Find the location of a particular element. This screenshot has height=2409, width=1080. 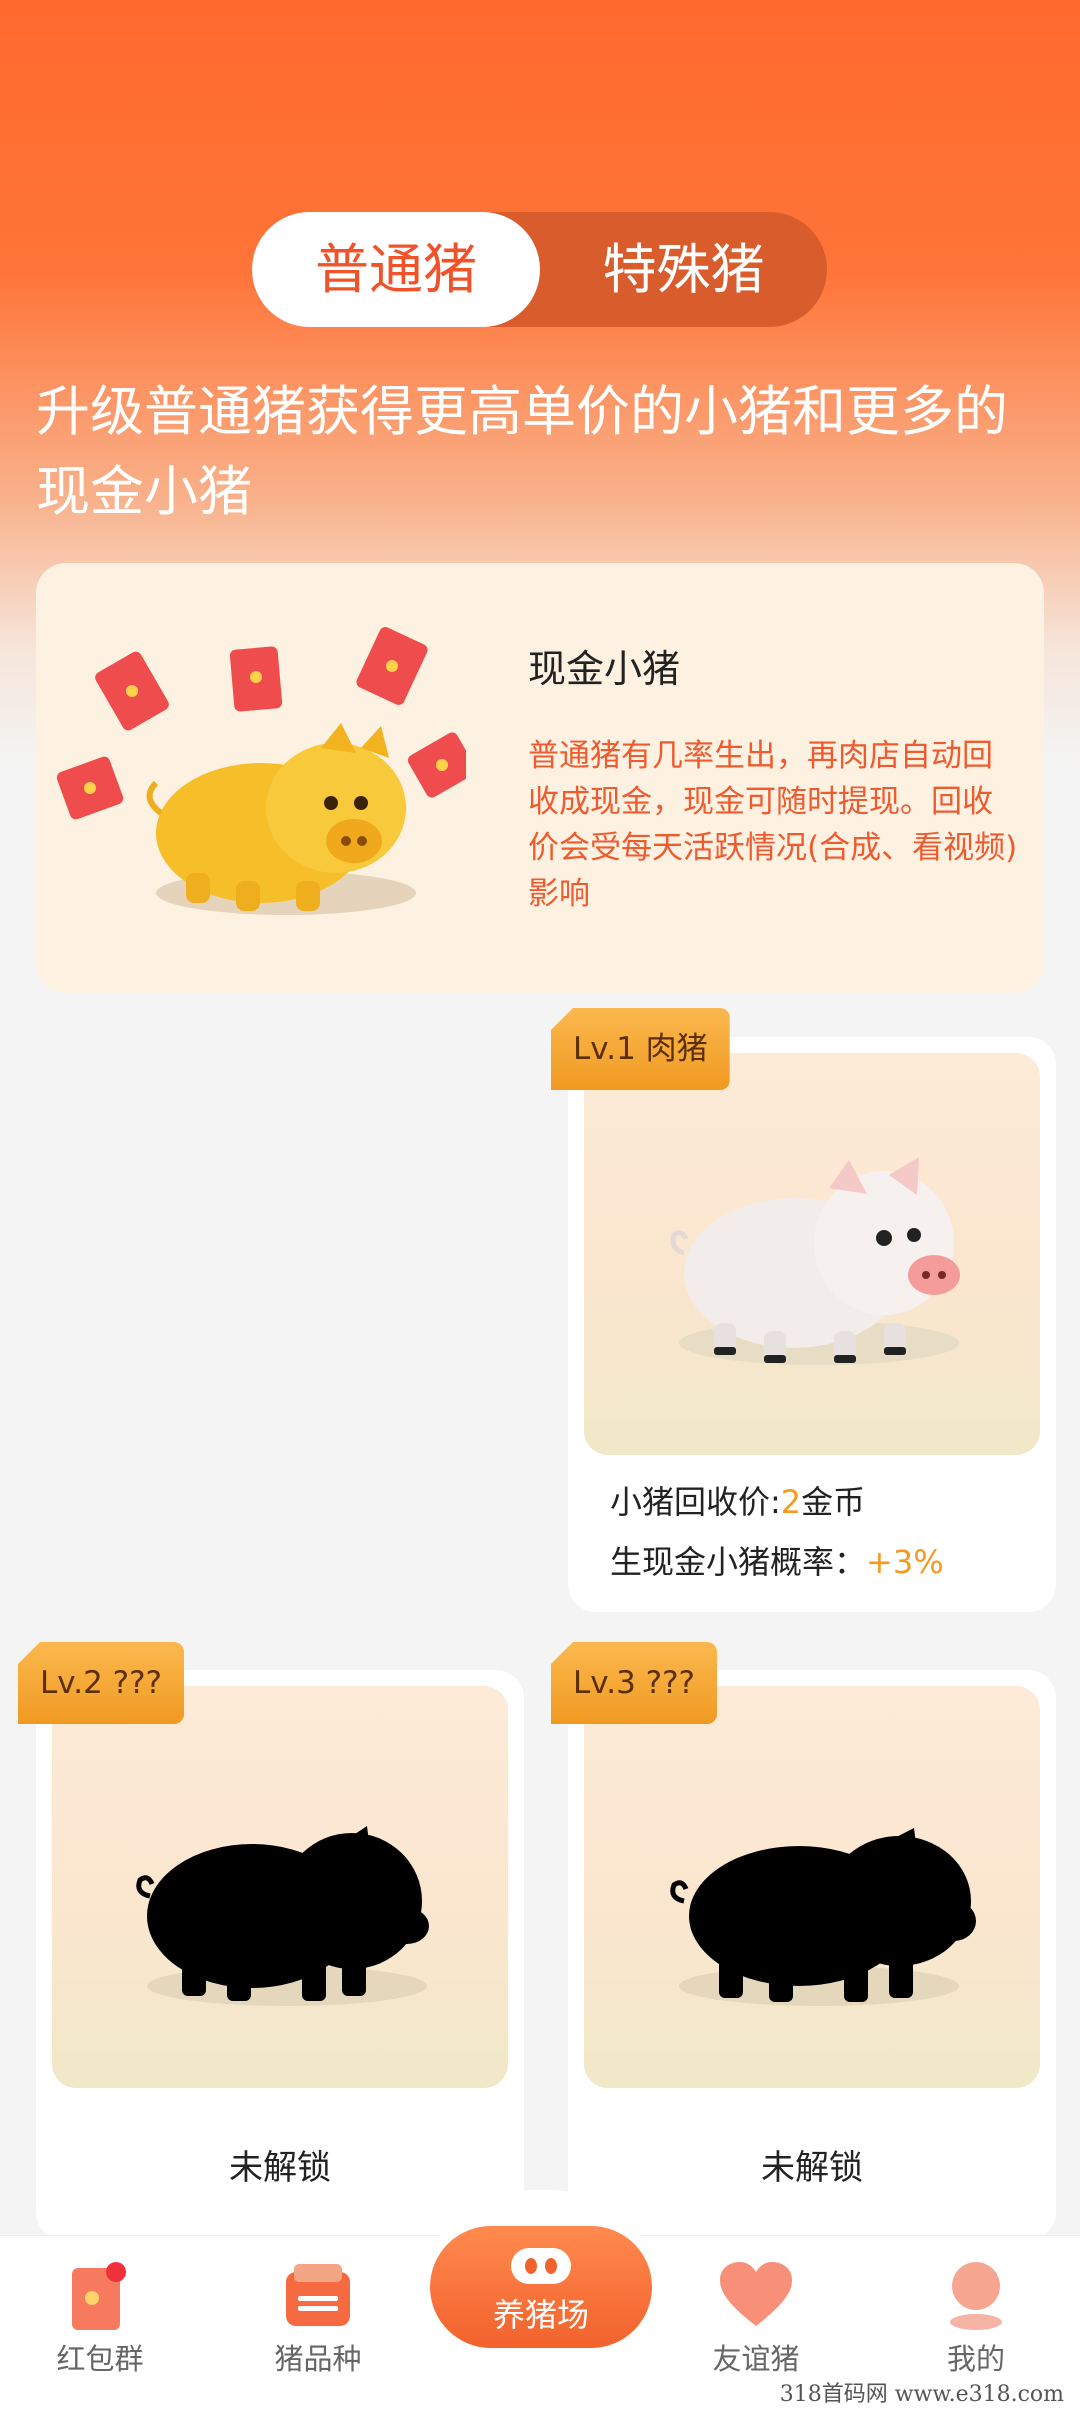

pig-image-lv3 is located at coordinates (812, 1887).